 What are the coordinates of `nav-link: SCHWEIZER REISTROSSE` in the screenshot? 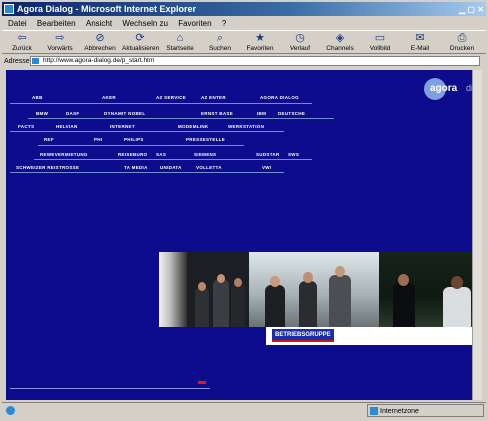 It's located at (47, 167).